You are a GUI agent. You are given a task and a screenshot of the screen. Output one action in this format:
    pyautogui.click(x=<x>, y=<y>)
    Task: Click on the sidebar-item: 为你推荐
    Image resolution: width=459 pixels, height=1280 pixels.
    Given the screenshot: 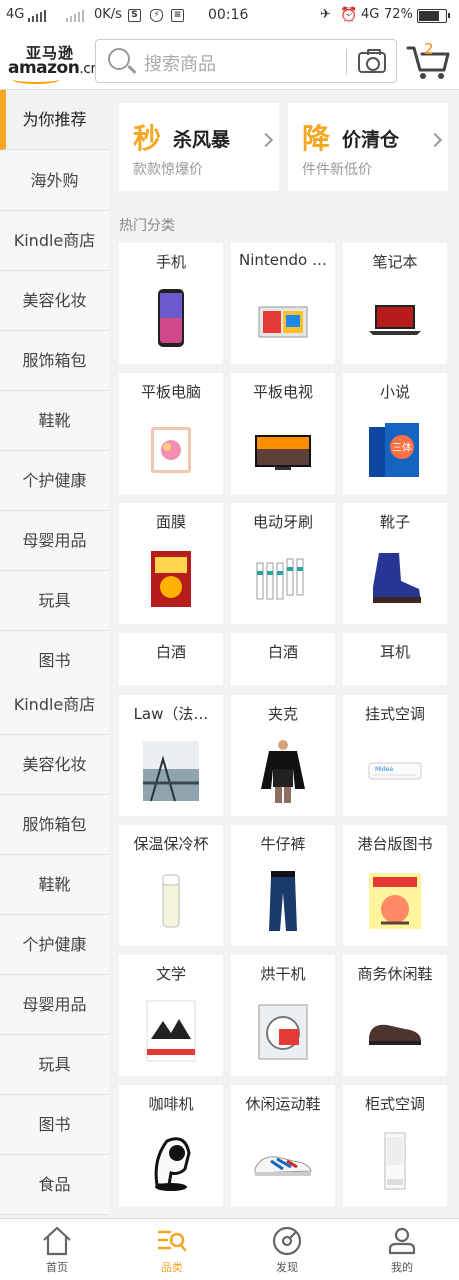 What is the action you would take?
    pyautogui.click(x=54, y=120)
    